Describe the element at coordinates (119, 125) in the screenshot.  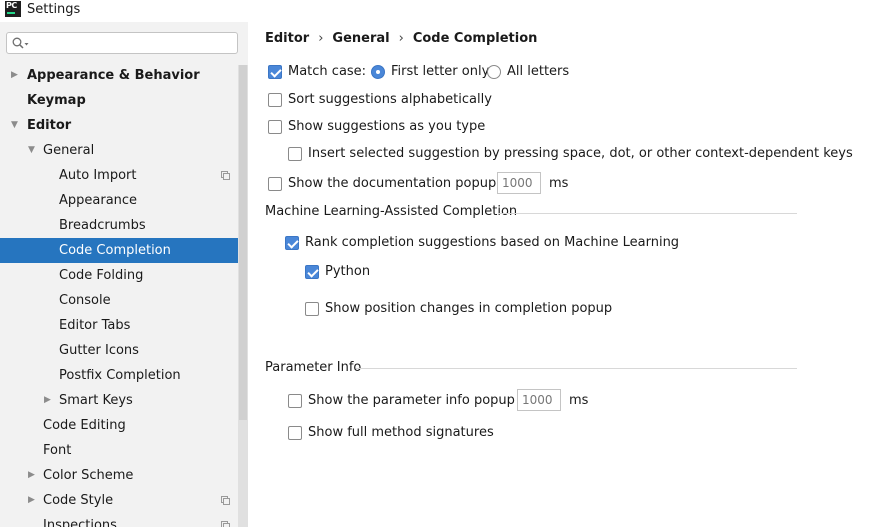
I see `sidebar-item-editor: ▼ Editor` at that location.